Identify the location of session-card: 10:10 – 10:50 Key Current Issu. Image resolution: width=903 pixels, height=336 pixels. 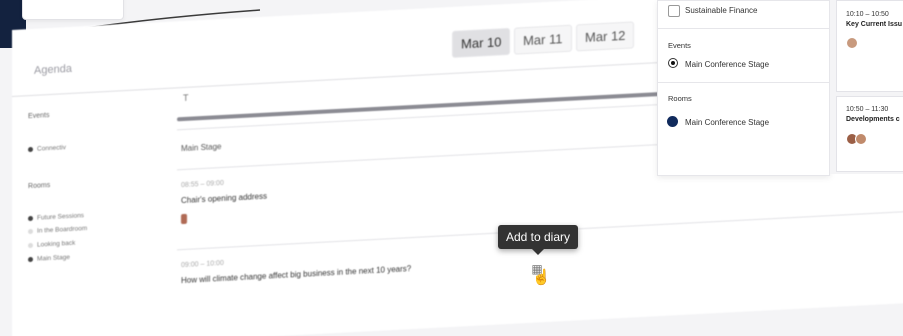
(869, 46).